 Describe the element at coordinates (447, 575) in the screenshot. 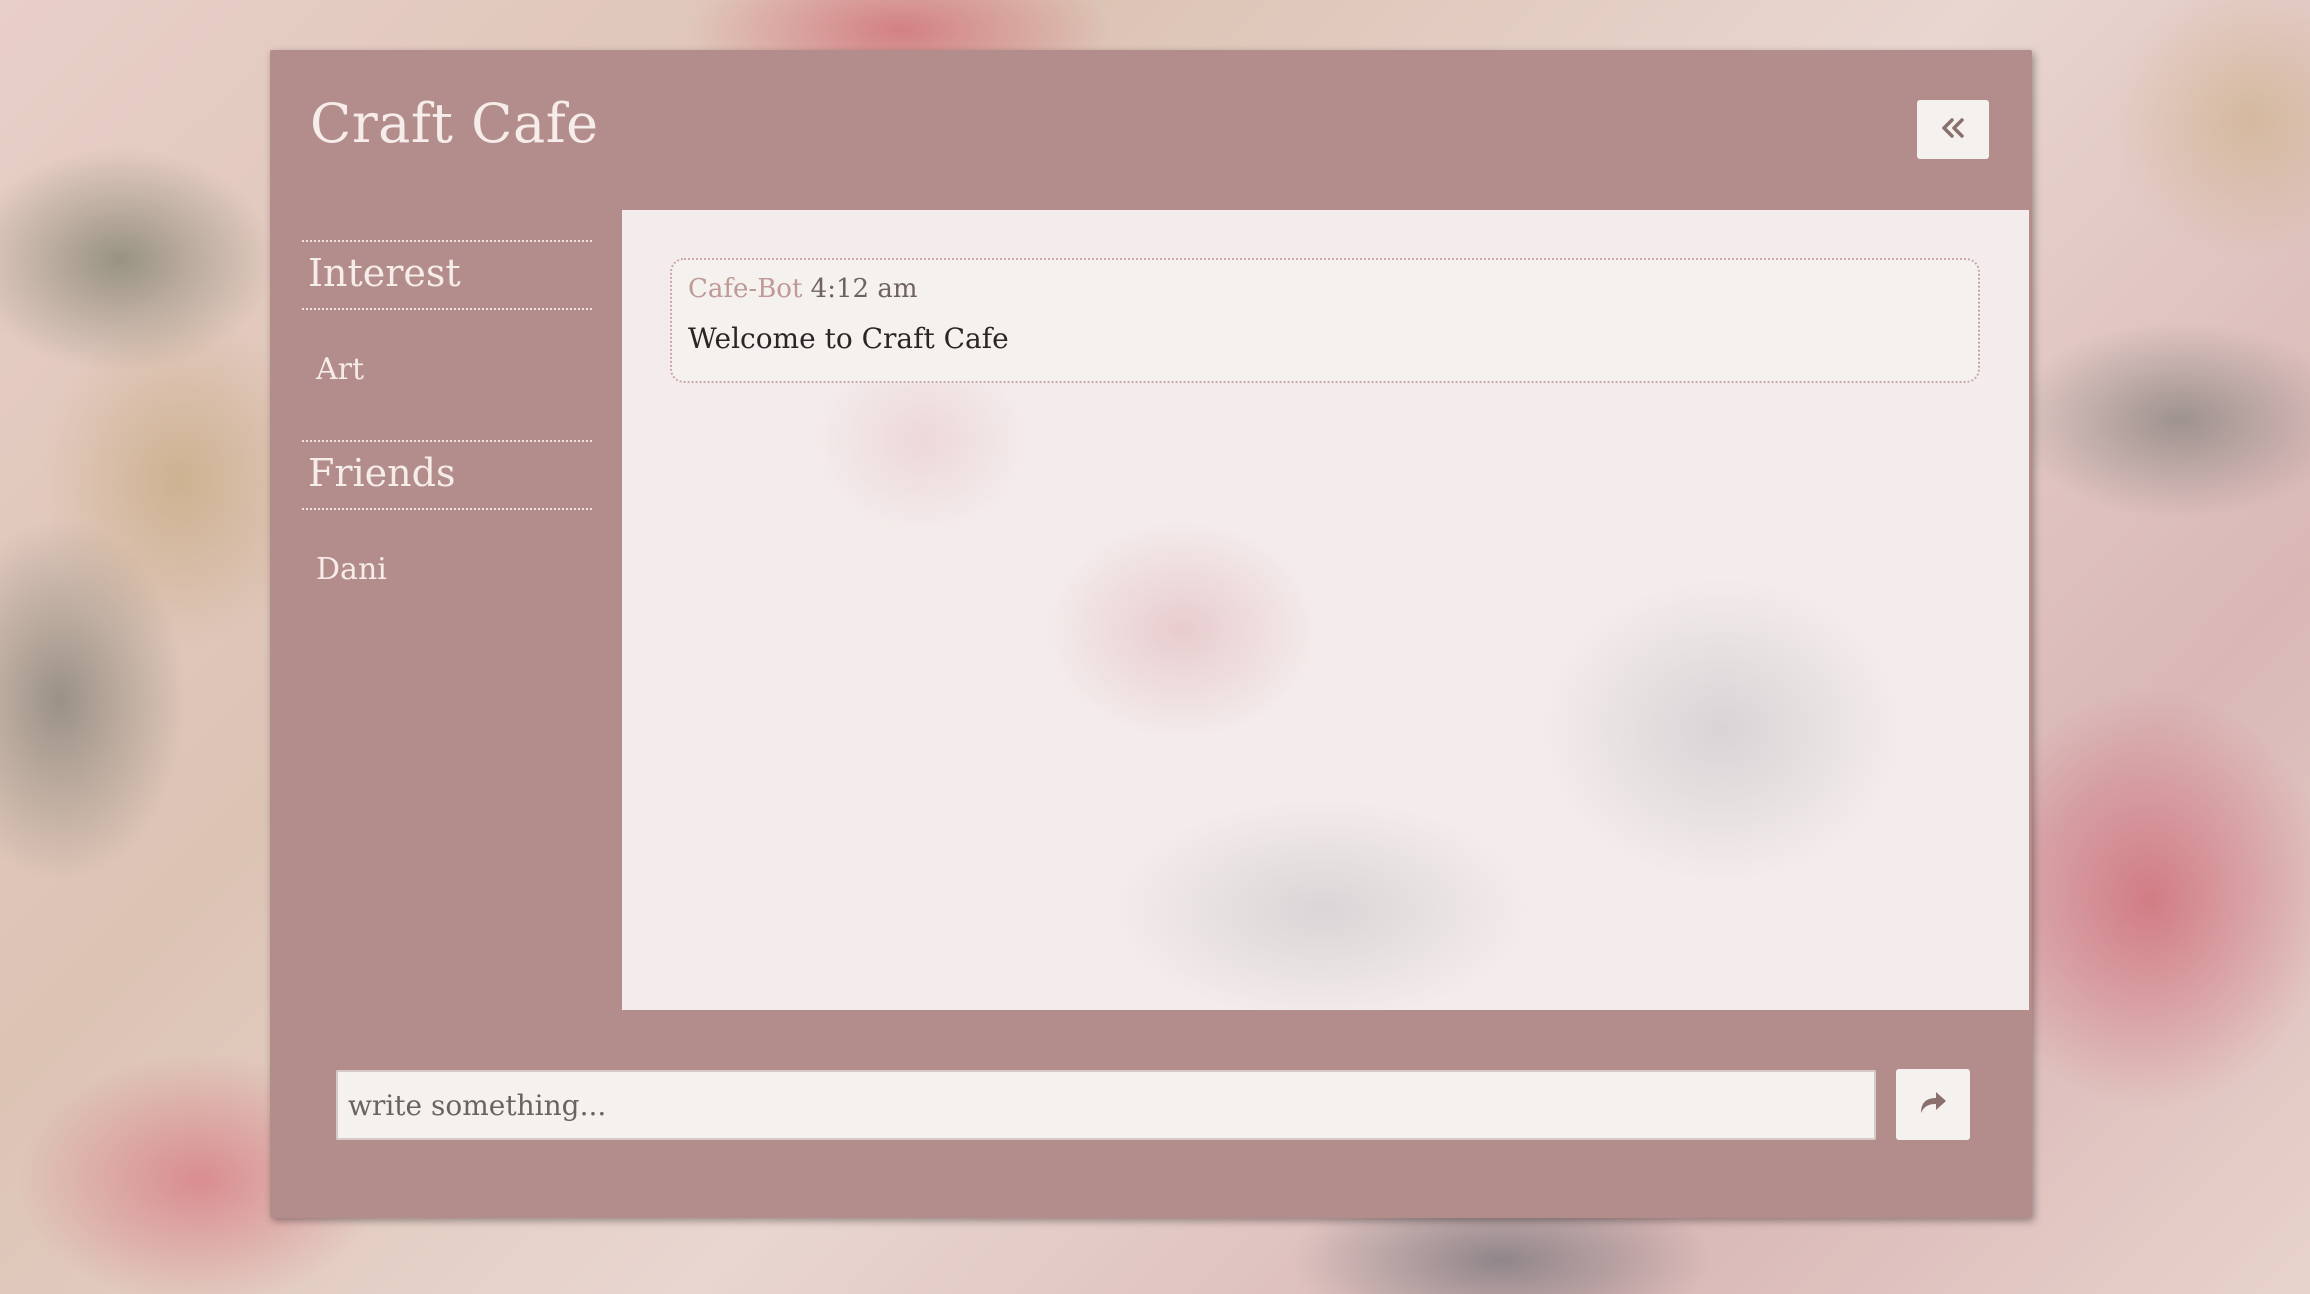

I see `sidebar-item-dani: Dani` at that location.